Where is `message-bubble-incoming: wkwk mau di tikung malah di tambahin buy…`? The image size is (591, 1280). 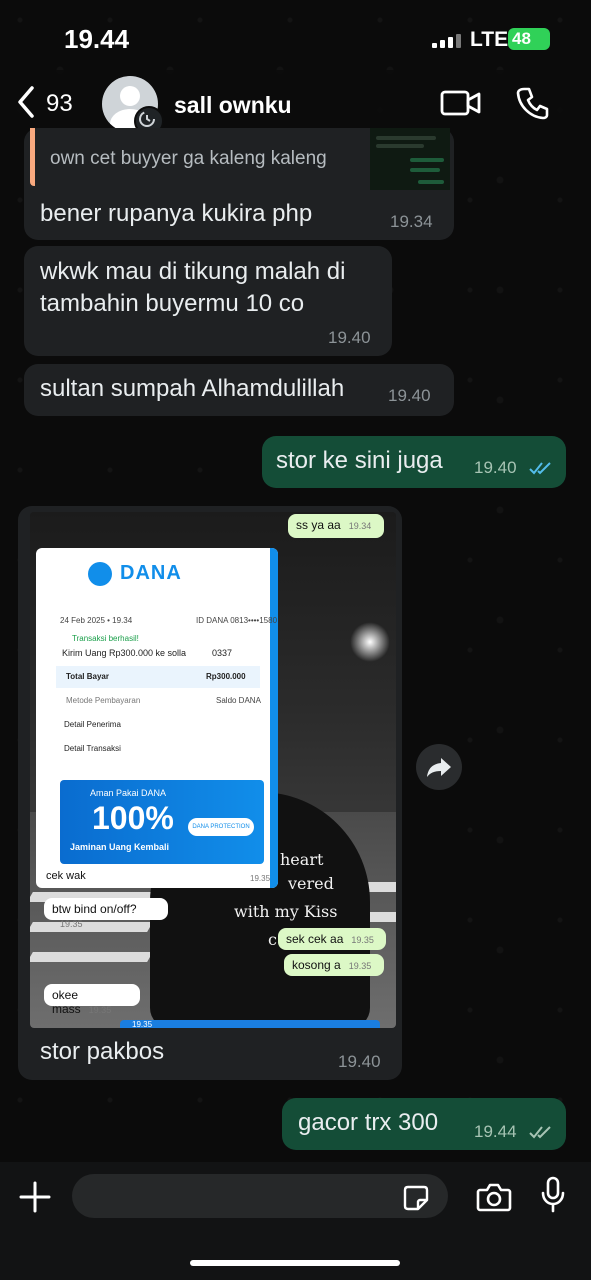 message-bubble-incoming: wkwk mau di tikung malah di tambahin buy… is located at coordinates (208, 301).